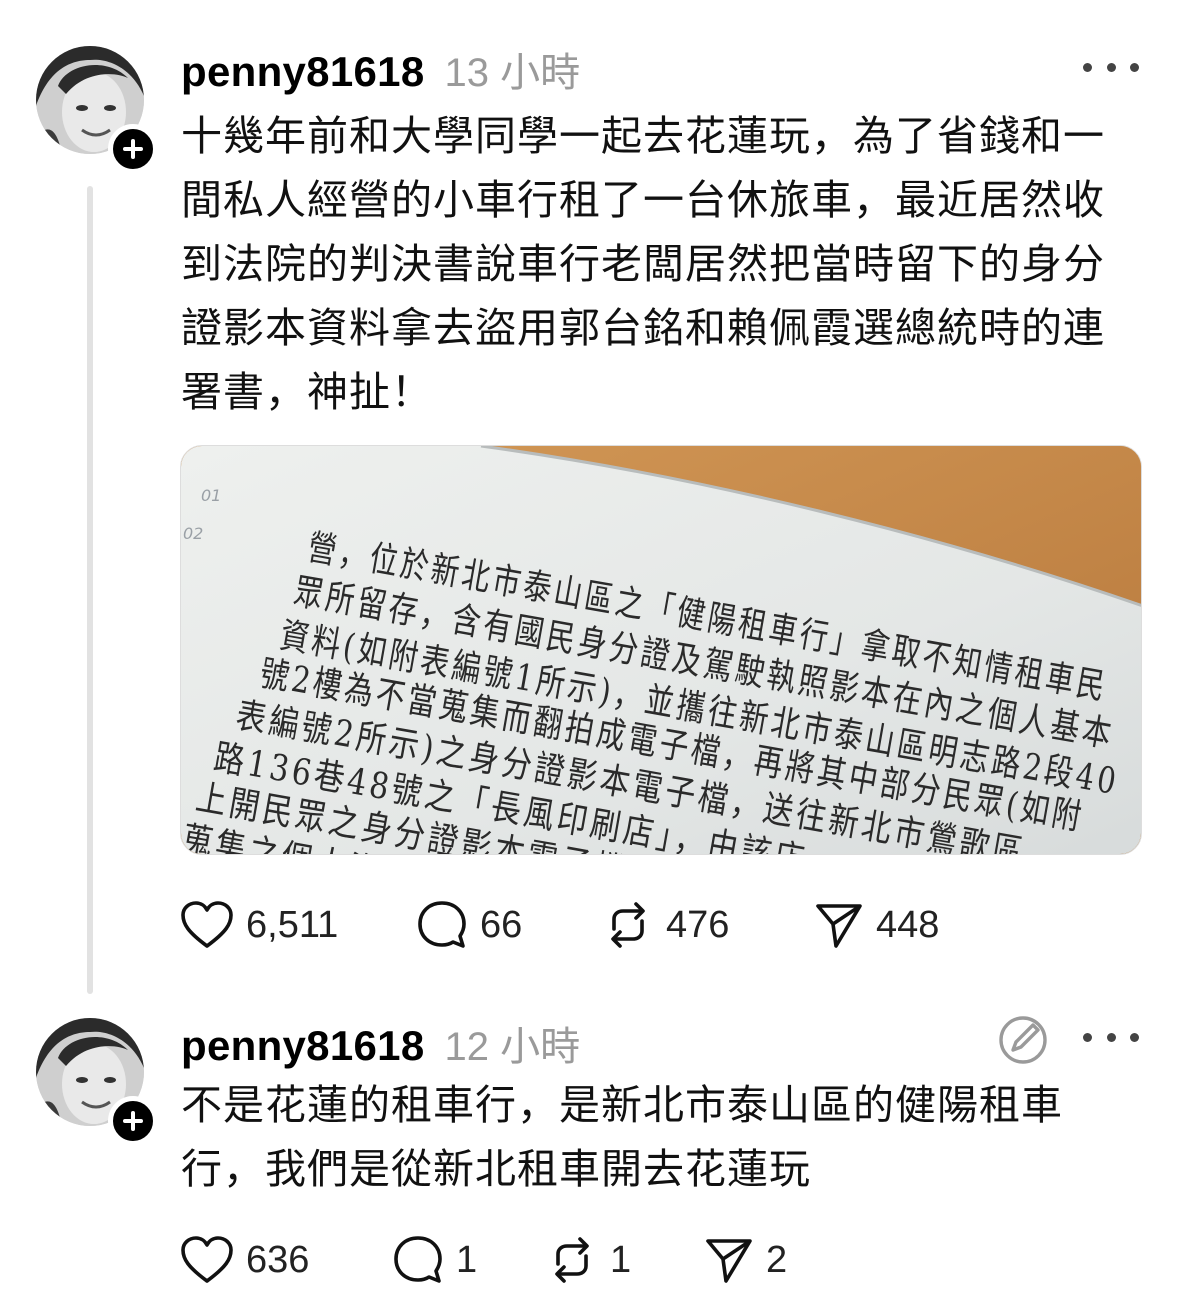 The height and width of the screenshot is (1306, 1179). Describe the element at coordinates (512, 73) in the screenshot. I see `timestamp: 13 小時` at that location.